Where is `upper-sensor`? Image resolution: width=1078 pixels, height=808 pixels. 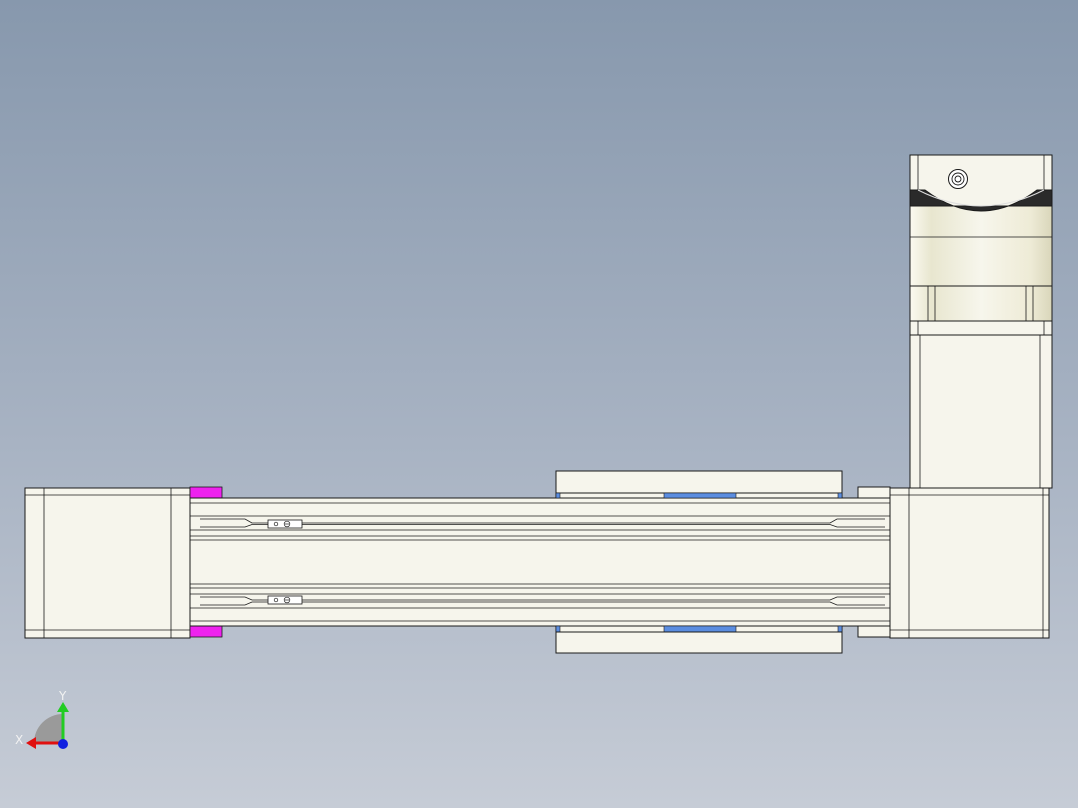 upper-sensor is located at coordinates (285, 524).